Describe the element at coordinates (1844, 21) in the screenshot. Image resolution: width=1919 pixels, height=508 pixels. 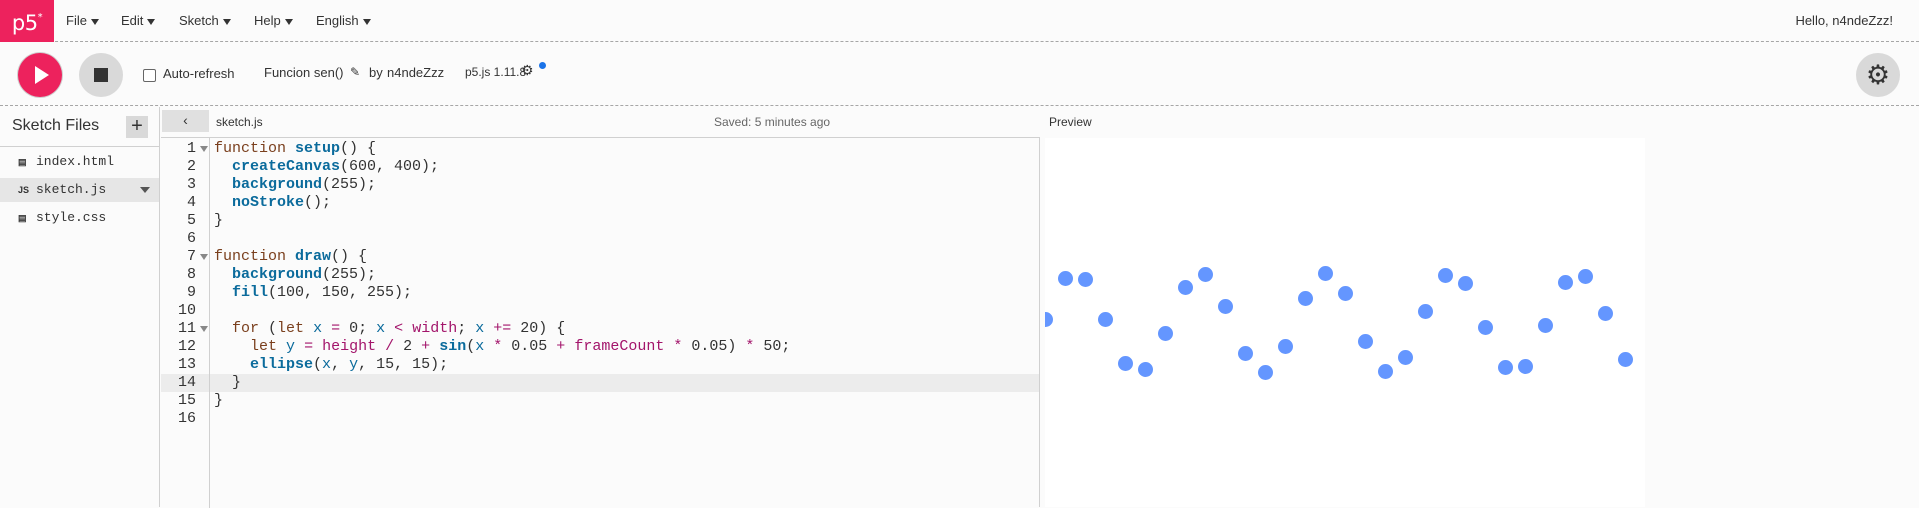
I see `user-greeting-menu: Hello, n4ndeZzz!` at that location.